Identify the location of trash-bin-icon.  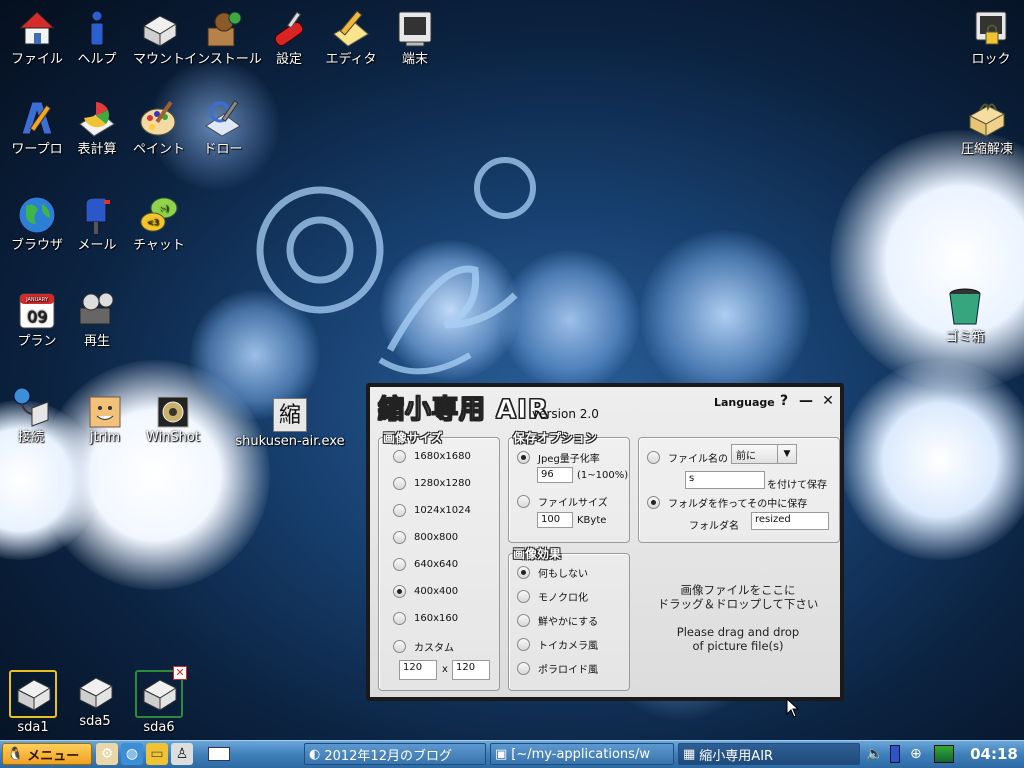
(965, 307).